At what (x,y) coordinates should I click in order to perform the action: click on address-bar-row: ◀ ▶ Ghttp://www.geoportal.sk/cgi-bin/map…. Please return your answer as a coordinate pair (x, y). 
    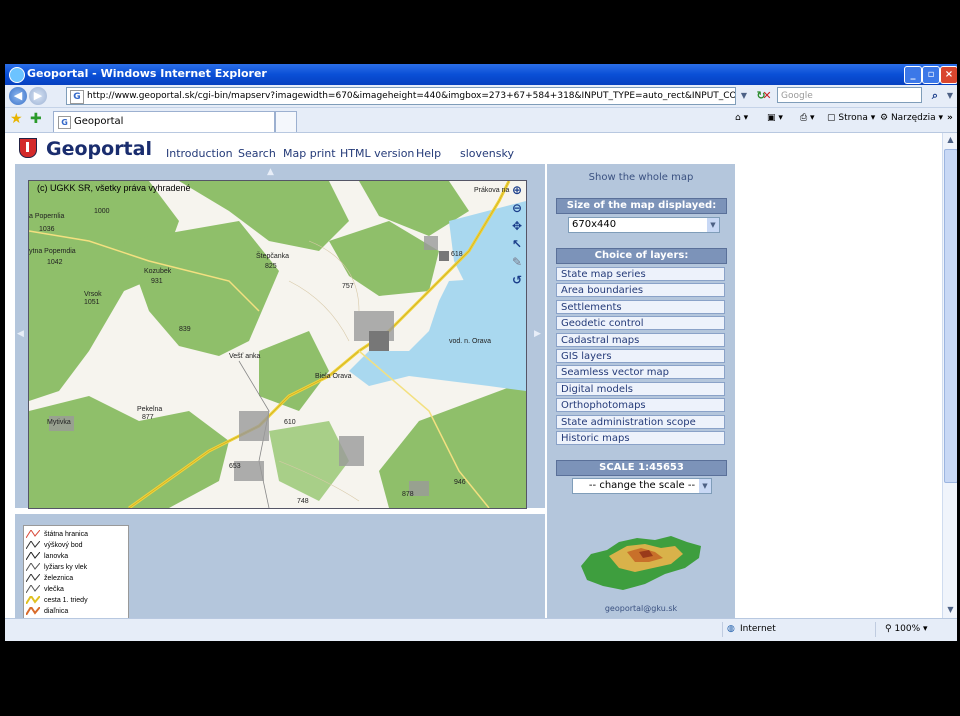
    Looking at the image, I should click on (481, 96).